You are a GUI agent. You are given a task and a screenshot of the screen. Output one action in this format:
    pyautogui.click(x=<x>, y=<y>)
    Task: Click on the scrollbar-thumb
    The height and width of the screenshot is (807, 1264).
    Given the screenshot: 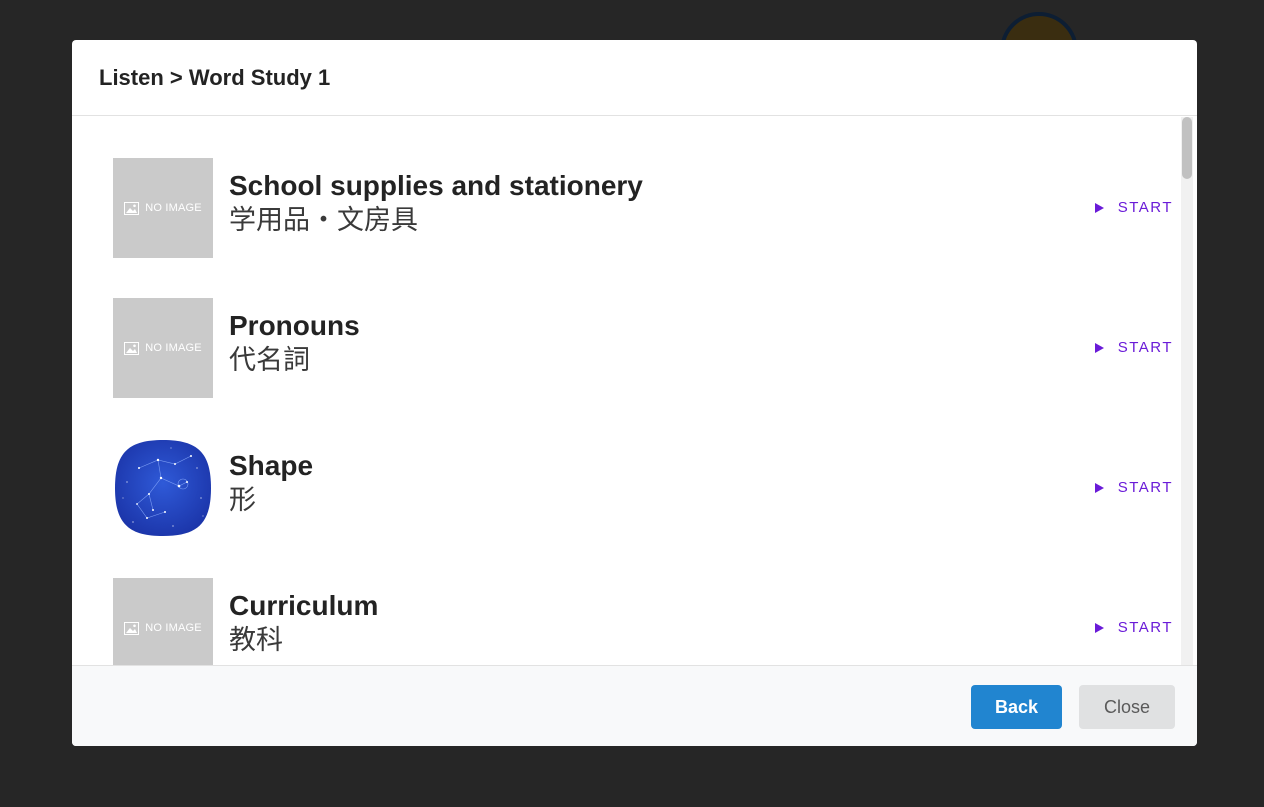 What is the action you would take?
    pyautogui.click(x=1187, y=148)
    